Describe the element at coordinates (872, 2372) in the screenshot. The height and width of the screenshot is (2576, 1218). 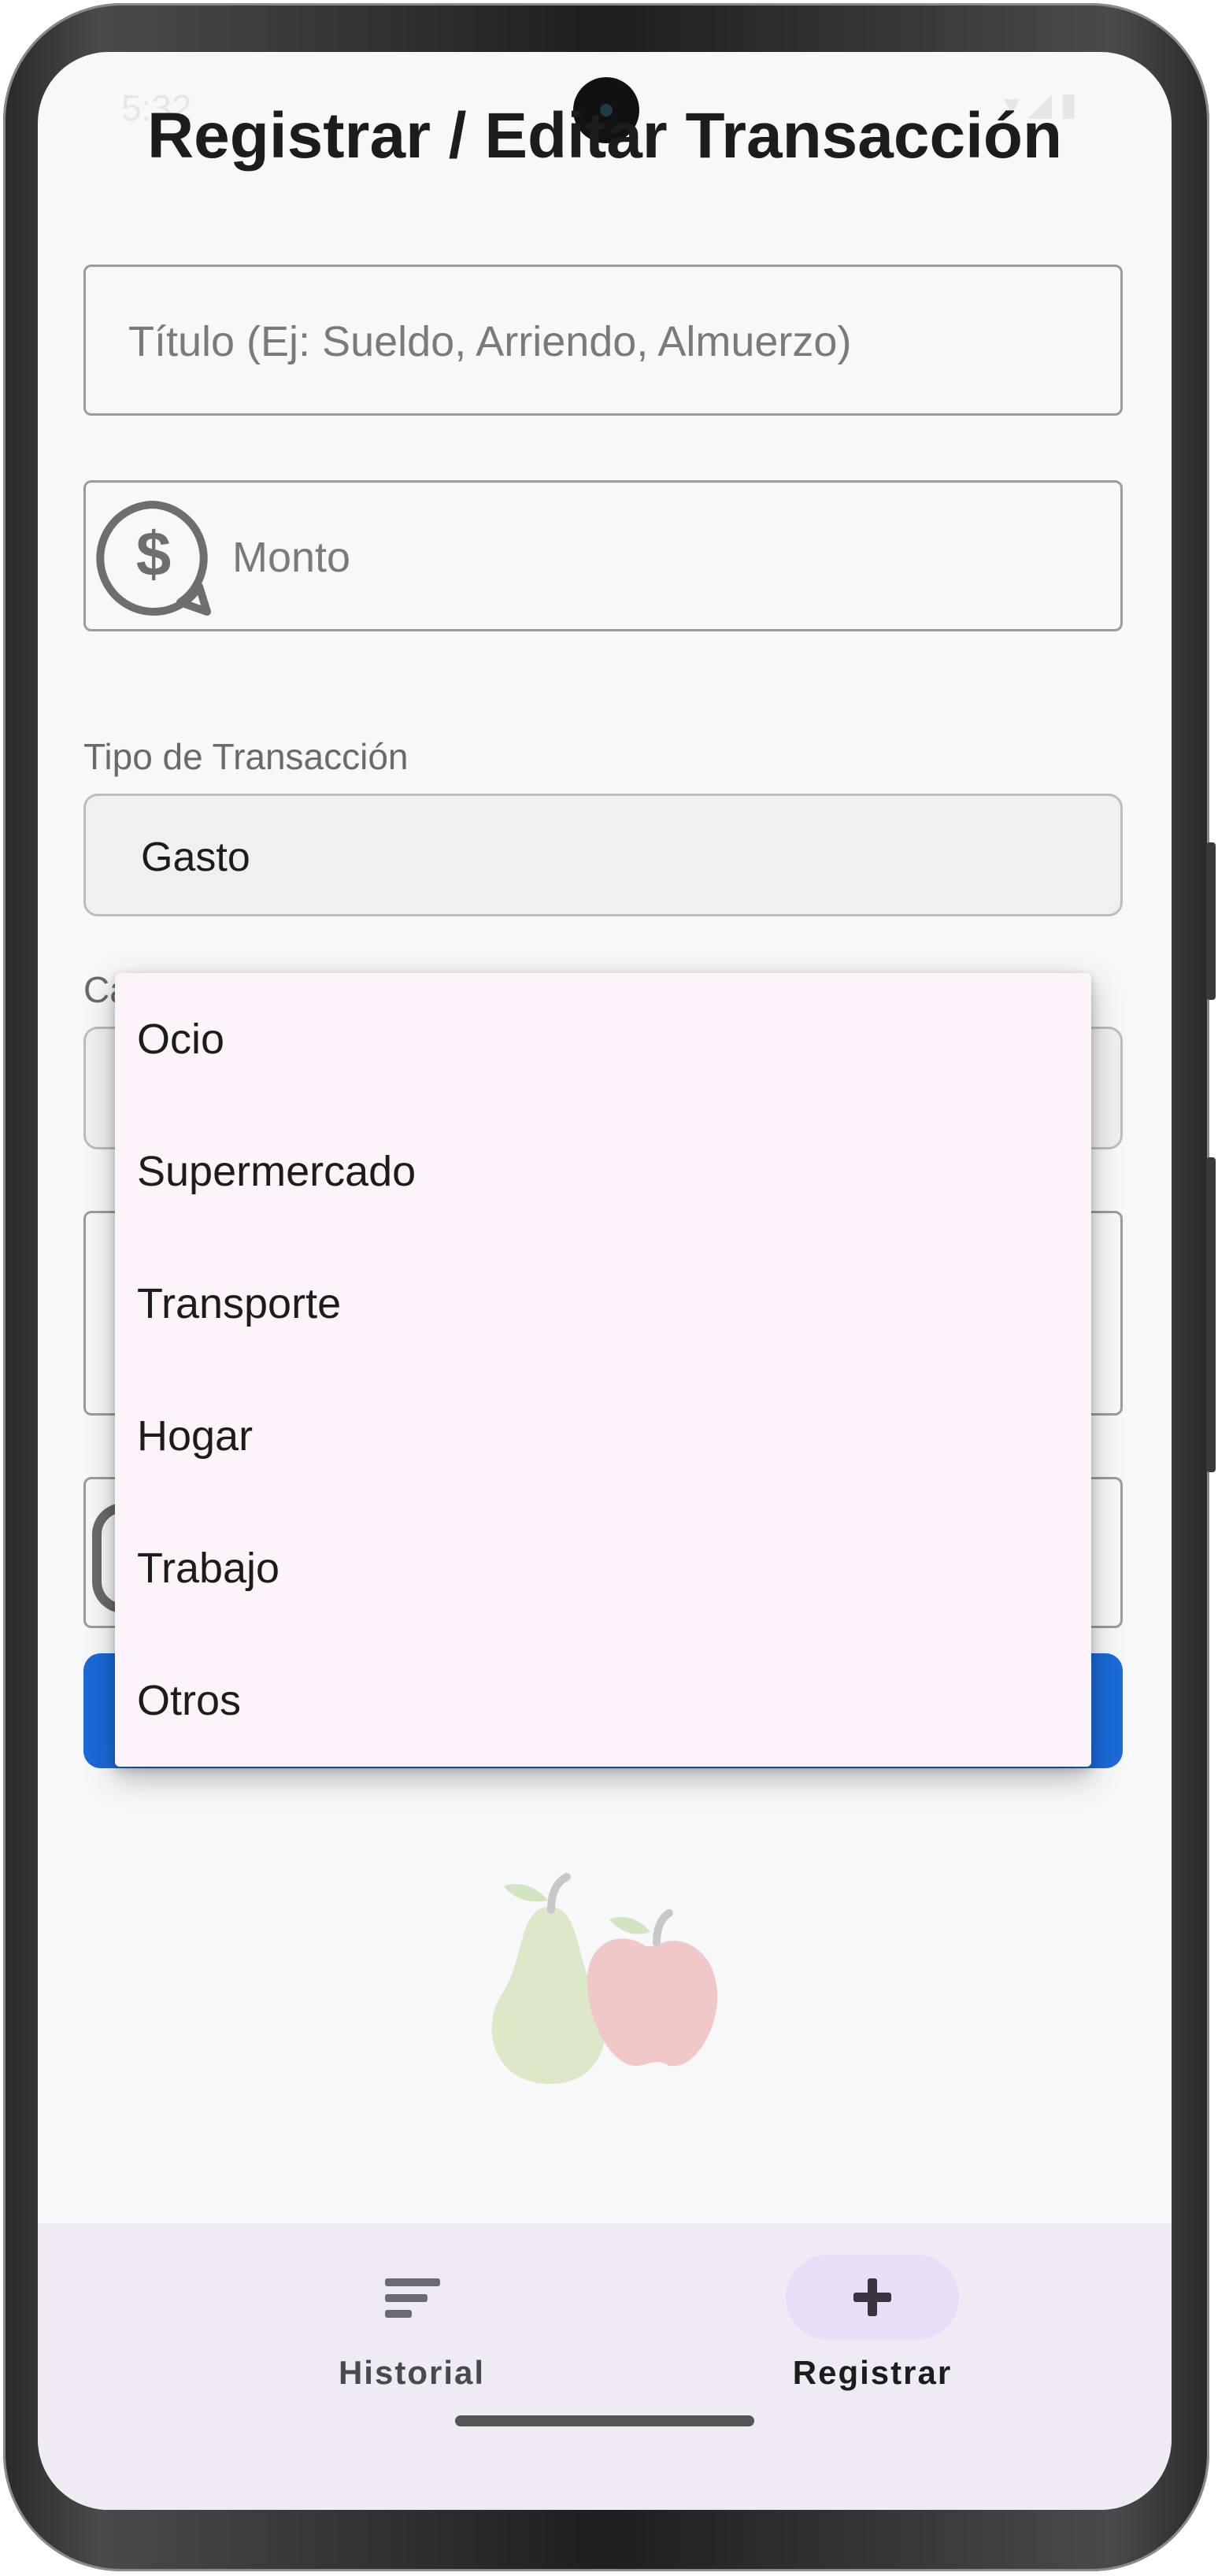
I see `nav-label-registrar: Registrar` at that location.